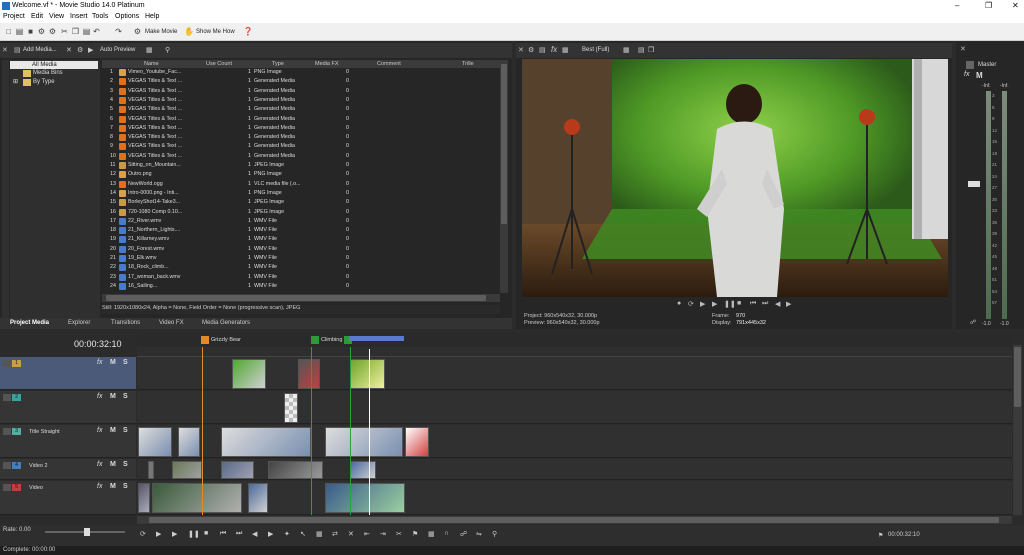  Describe the element at coordinates (152, 16) in the screenshot. I see `menu-help: Help` at that location.